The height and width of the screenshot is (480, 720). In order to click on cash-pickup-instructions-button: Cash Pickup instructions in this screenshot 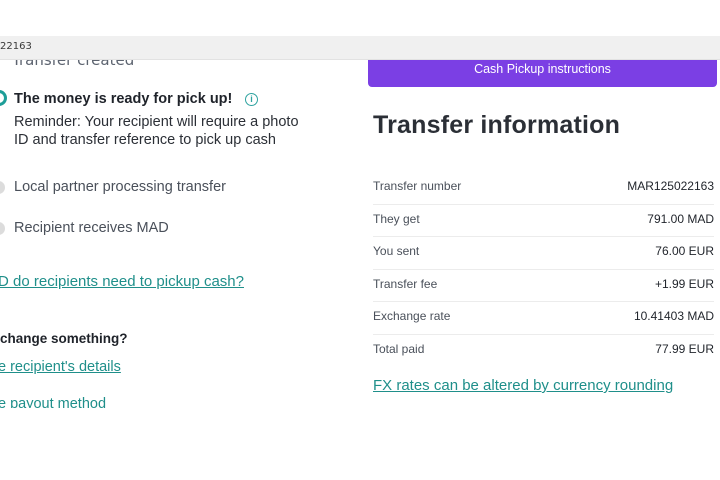, I will do `click(542, 73)`.